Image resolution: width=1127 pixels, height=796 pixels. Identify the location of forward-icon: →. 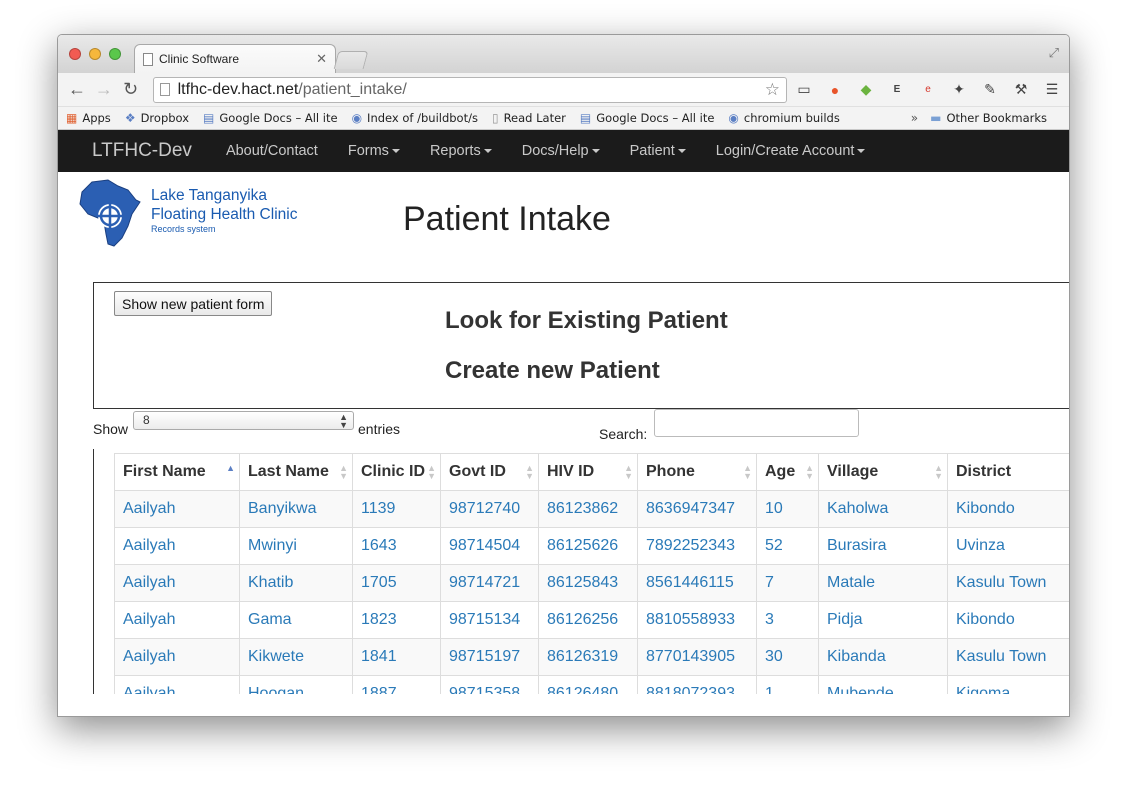
(104, 89).